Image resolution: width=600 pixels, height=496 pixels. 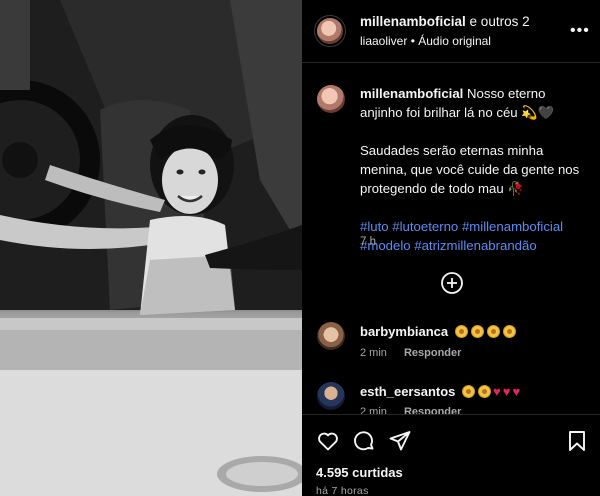 I want to click on caption-username: millenamboficial, so click(x=411, y=93).